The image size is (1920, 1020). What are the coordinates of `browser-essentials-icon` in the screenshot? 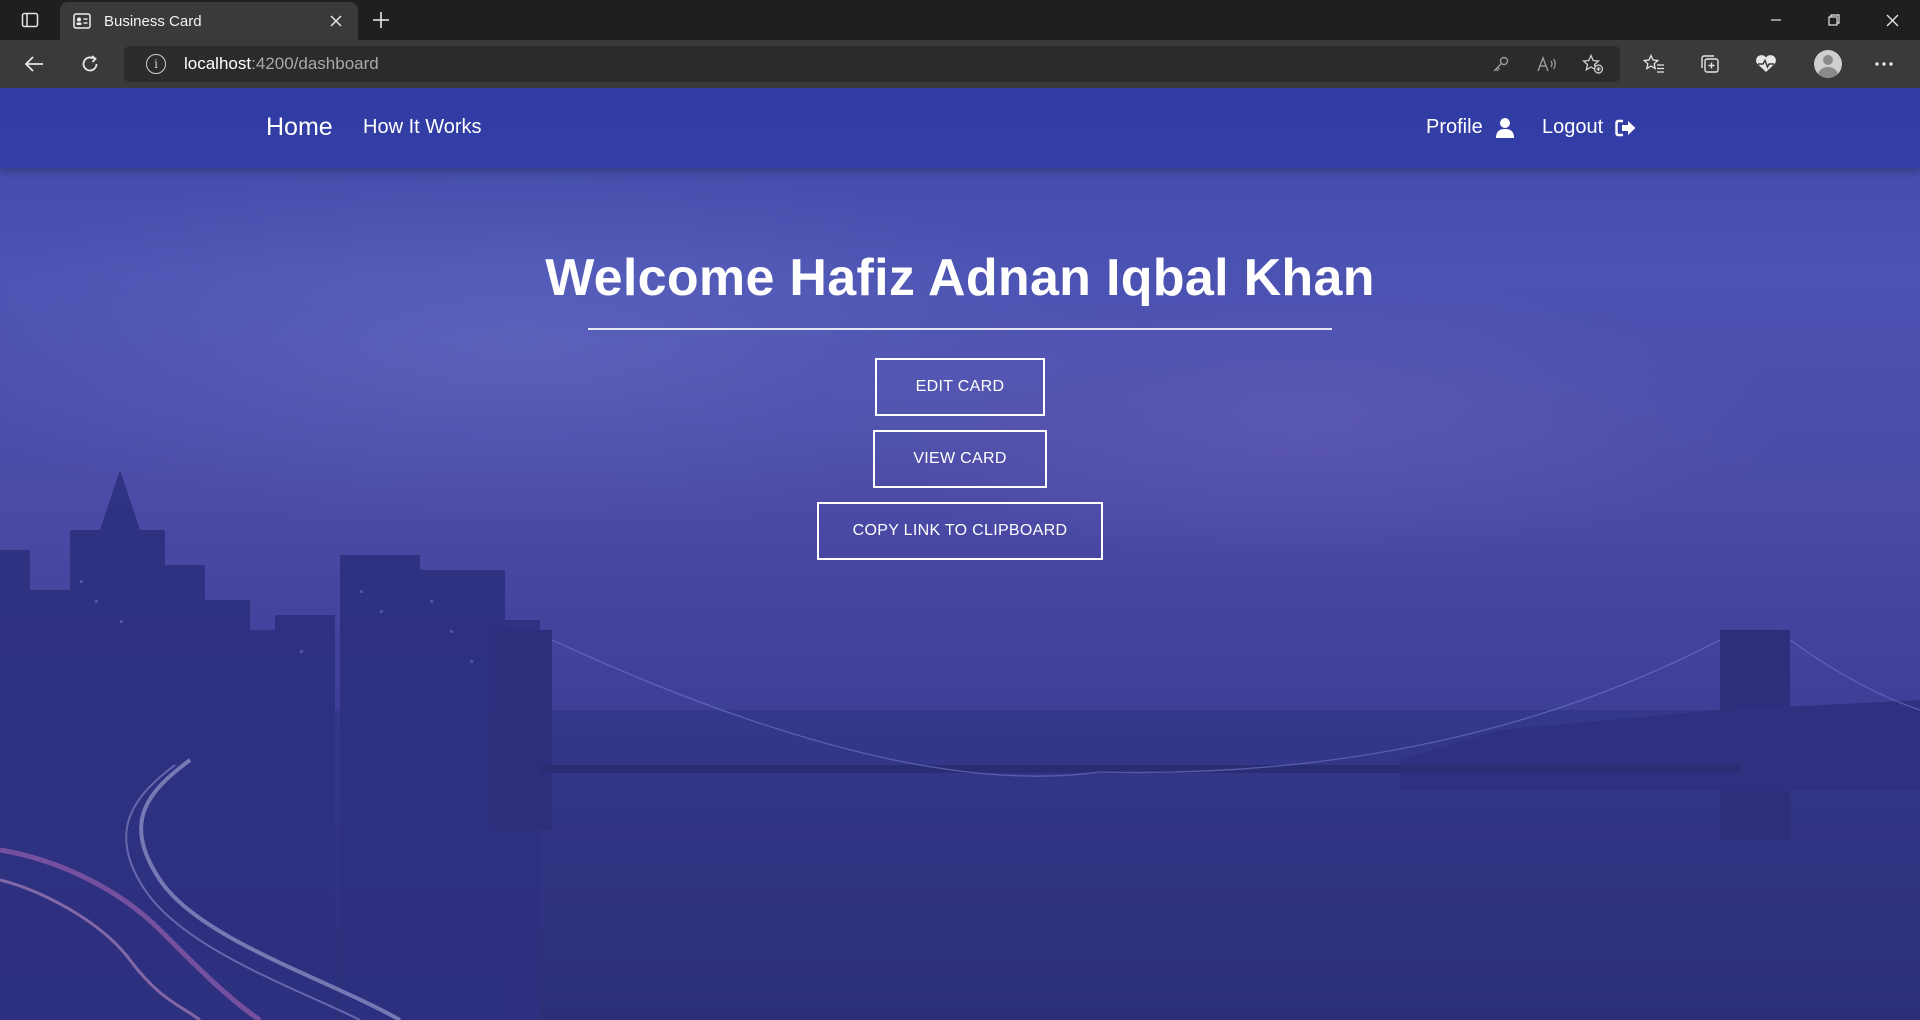 It's located at (1766, 64).